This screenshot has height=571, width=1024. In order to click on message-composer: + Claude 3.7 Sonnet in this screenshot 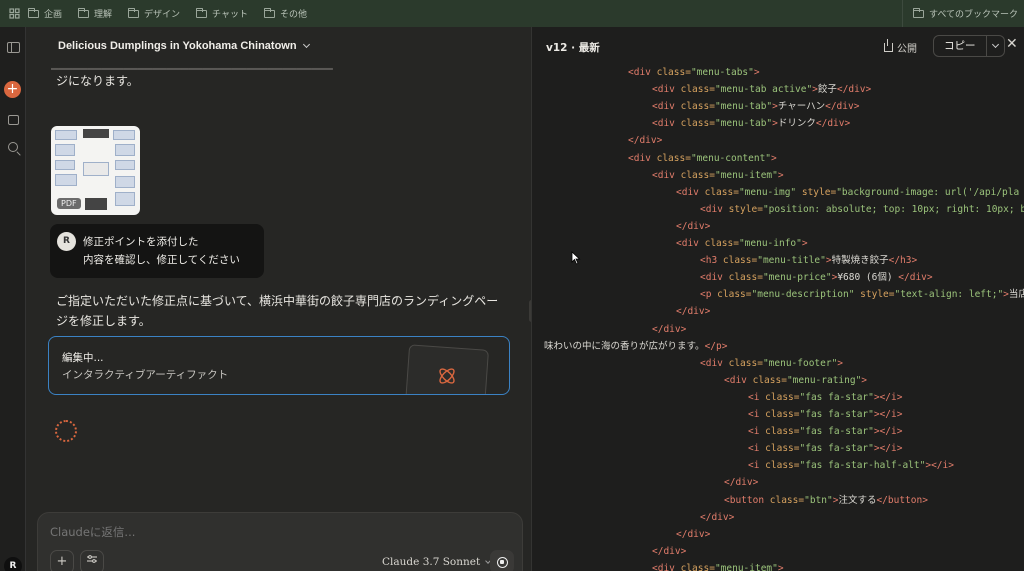, I will do `click(280, 541)`.